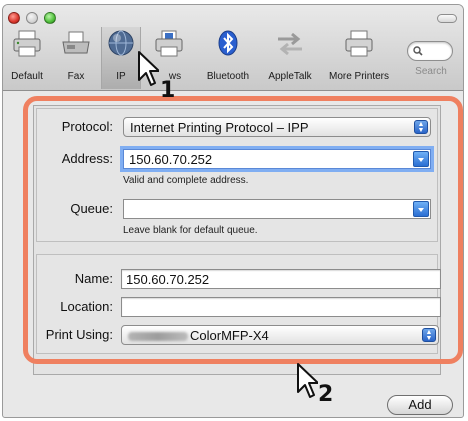 This screenshot has width=468, height=421. I want to click on fax-icon, so click(76, 44).